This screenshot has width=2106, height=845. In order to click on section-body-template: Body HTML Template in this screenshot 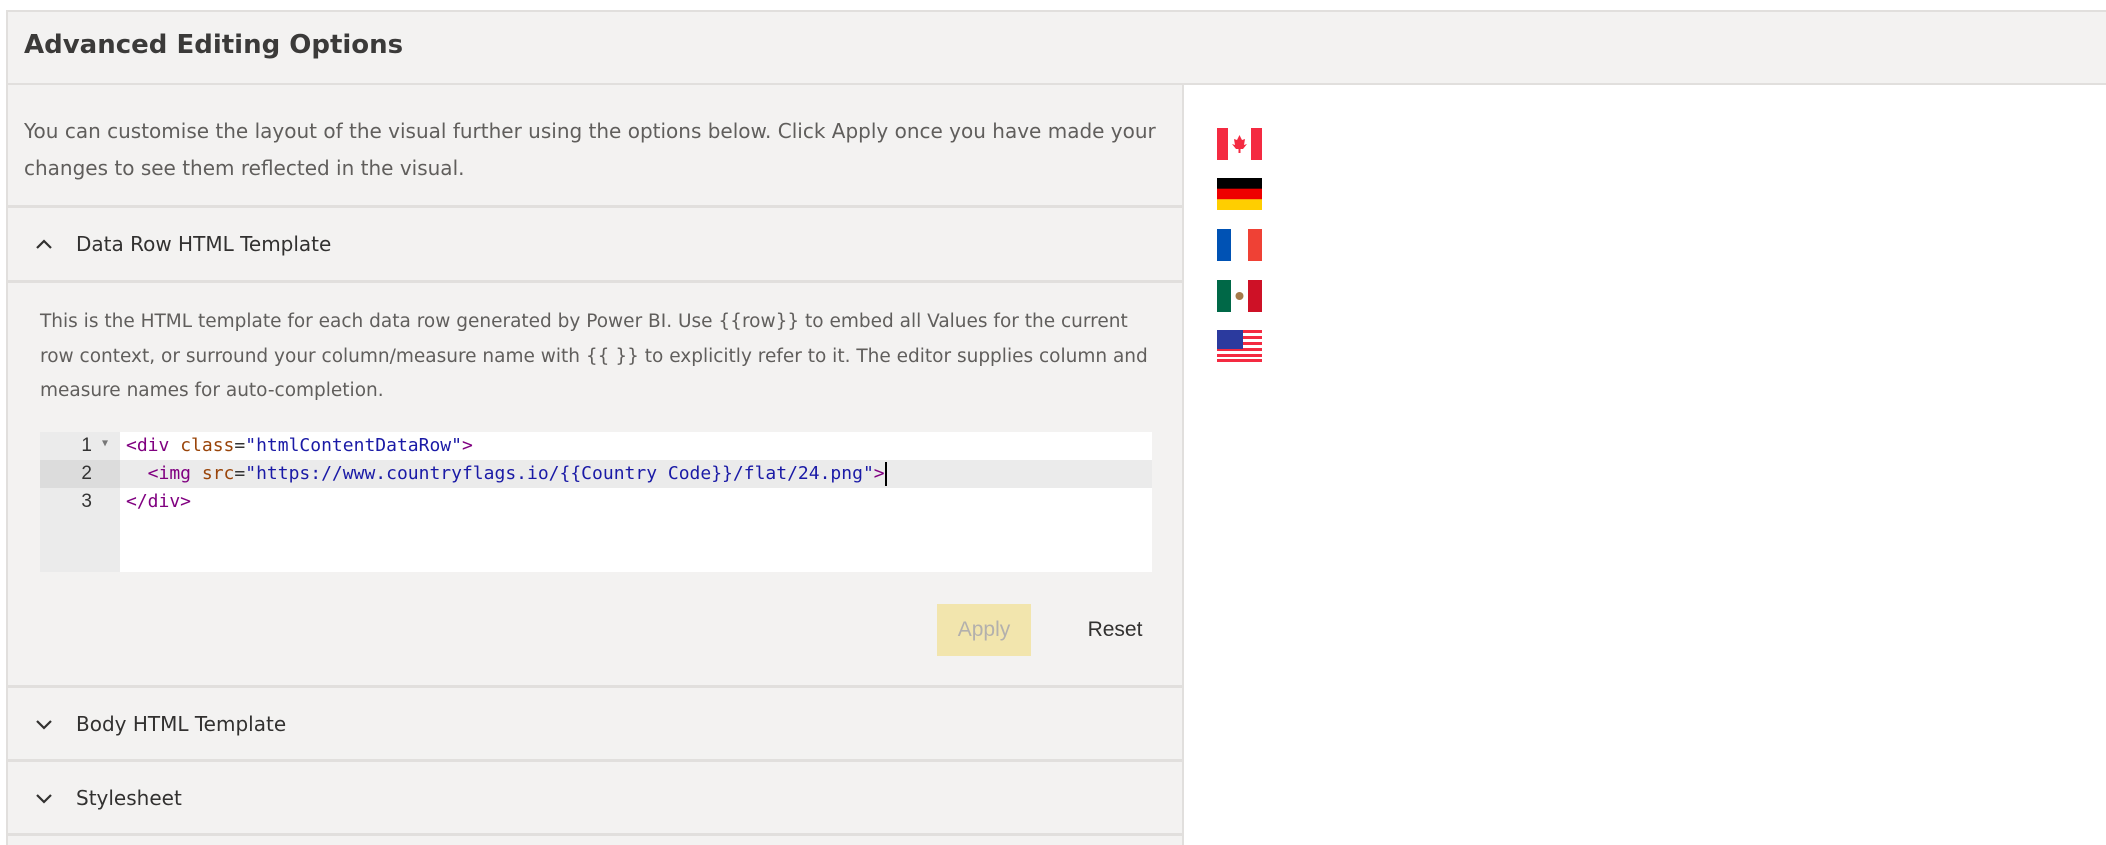, I will do `click(595, 722)`.